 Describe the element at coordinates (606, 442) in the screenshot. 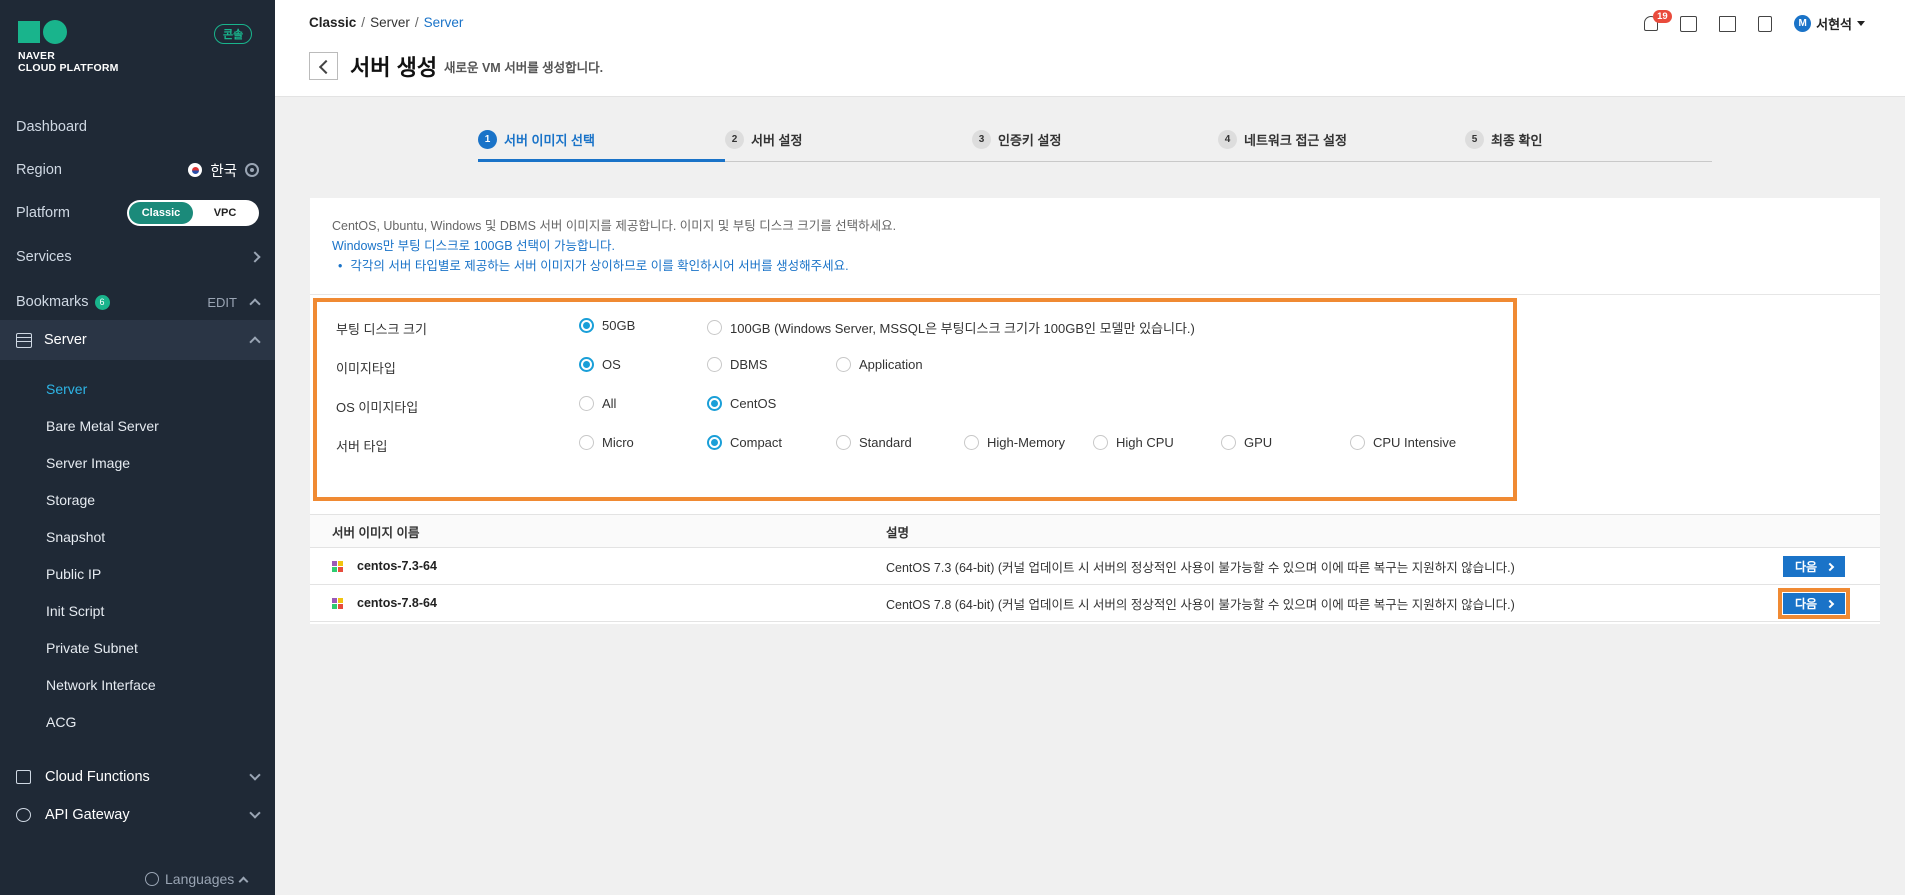

I see `server-type-micro-radio: Micro` at that location.